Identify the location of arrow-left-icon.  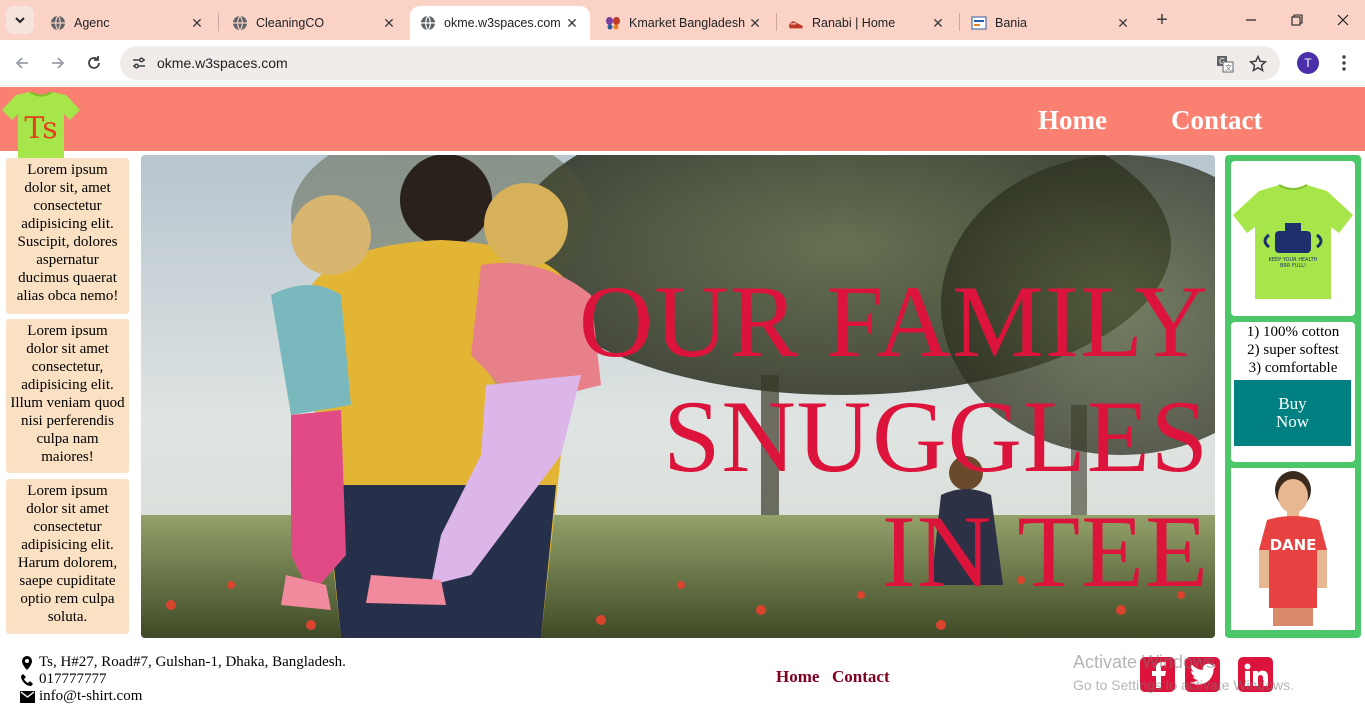
(21, 63).